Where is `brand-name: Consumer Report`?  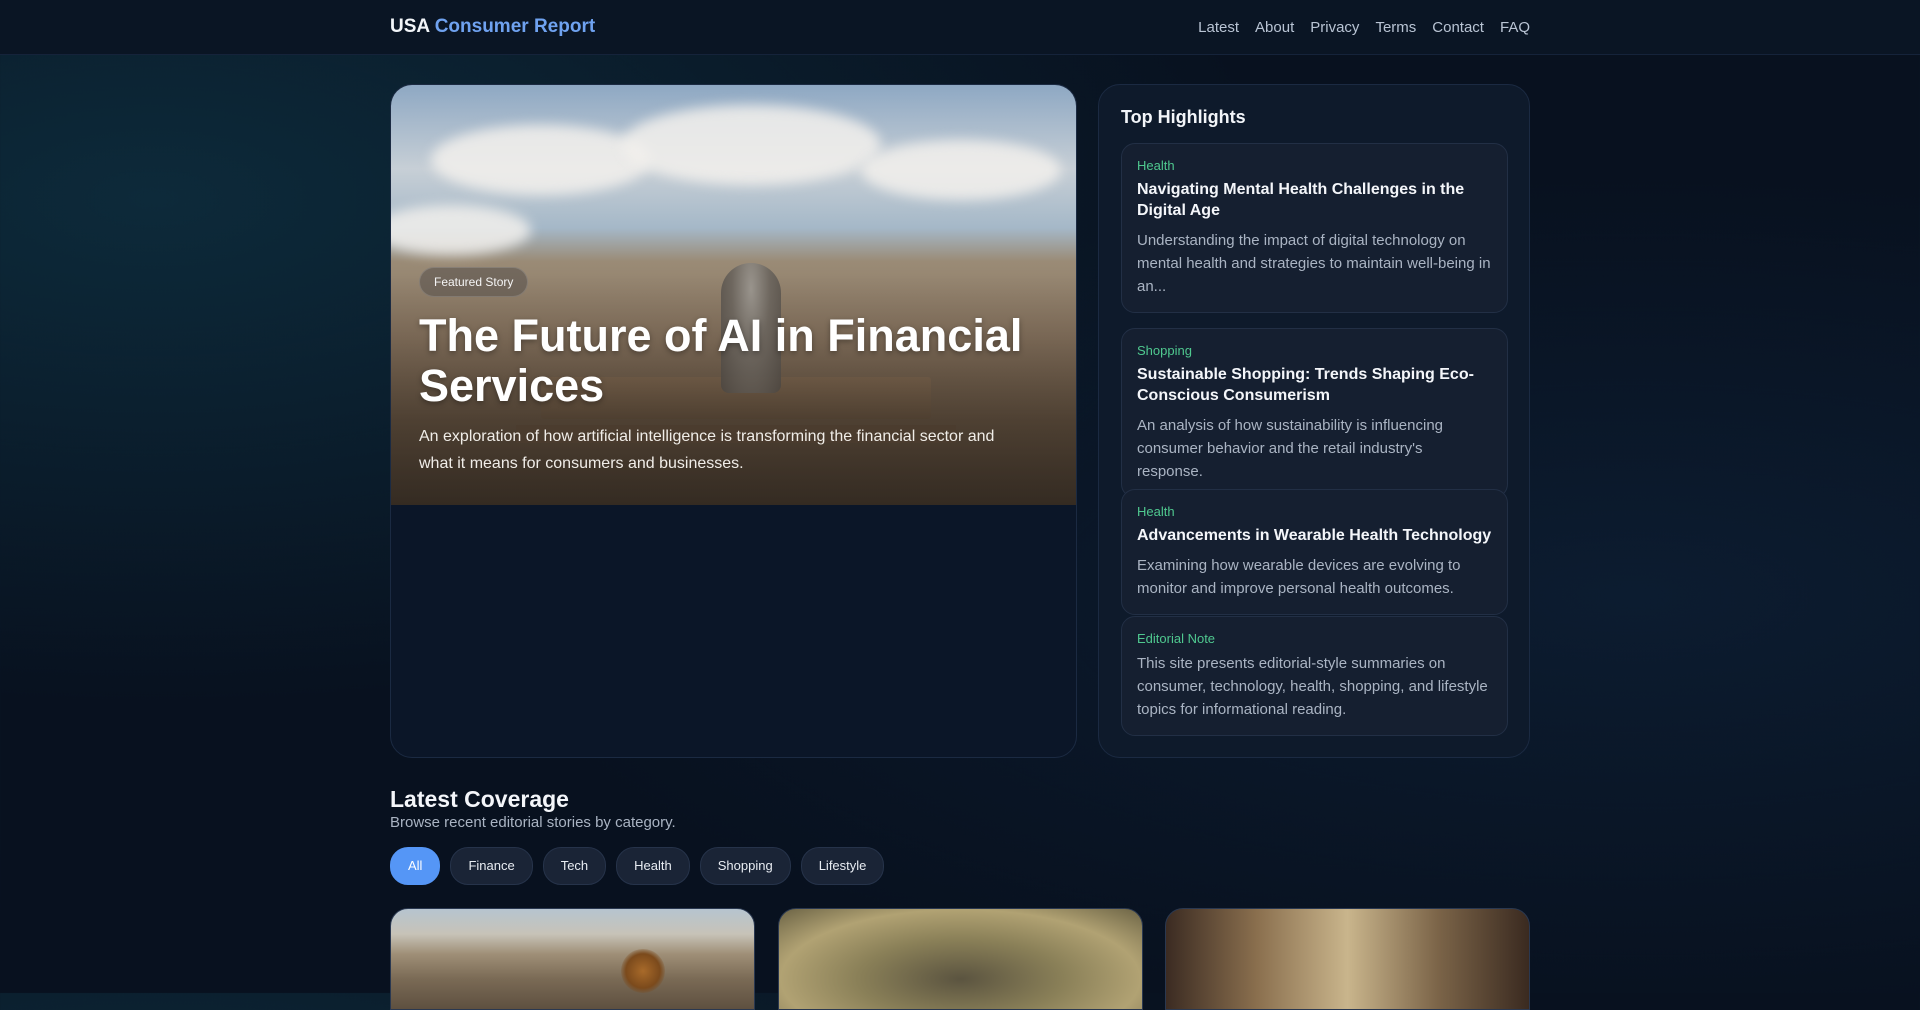 brand-name: Consumer Report is located at coordinates (515, 26).